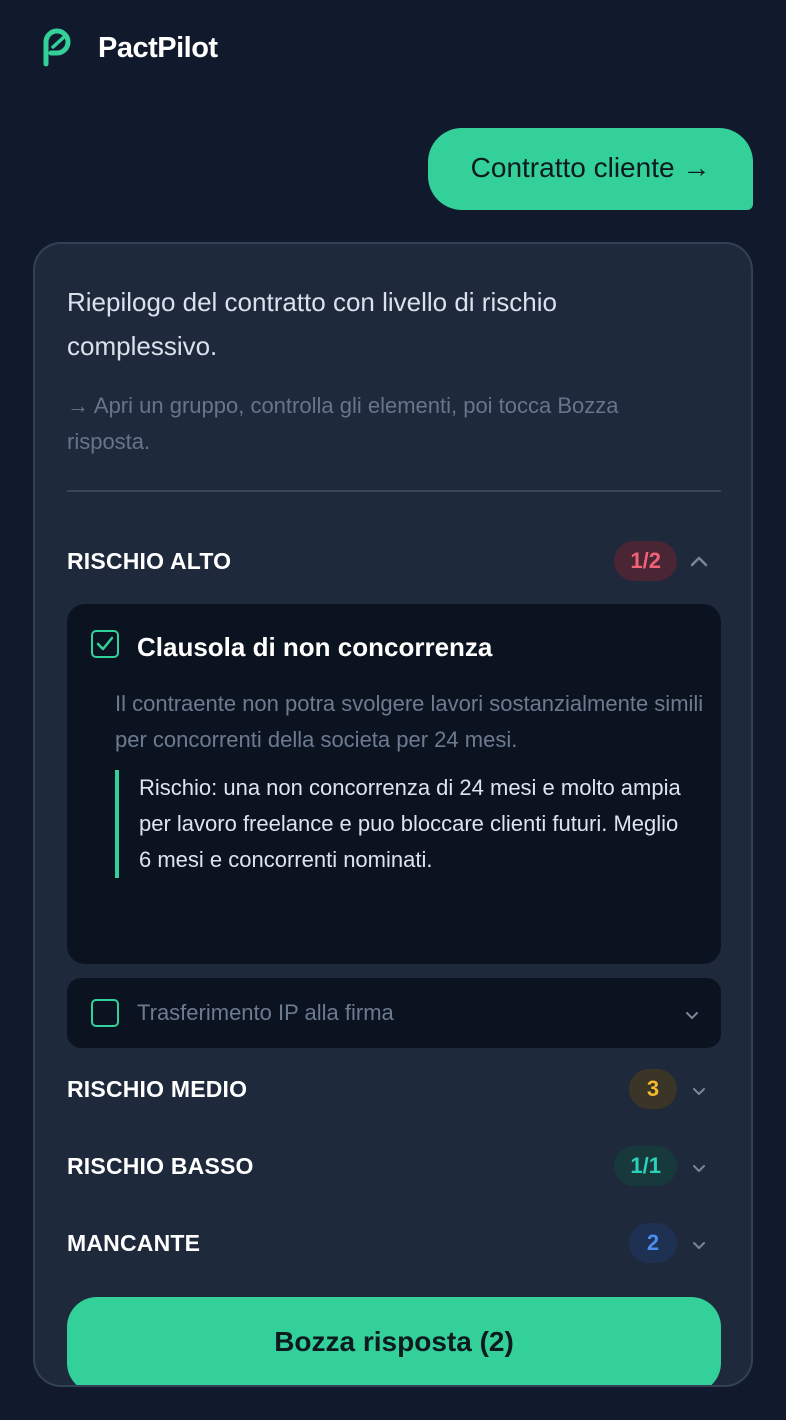 This screenshot has height=1420, width=786. Describe the element at coordinates (645, 561) in the screenshot. I see `group-count-badge: 1/2` at that location.